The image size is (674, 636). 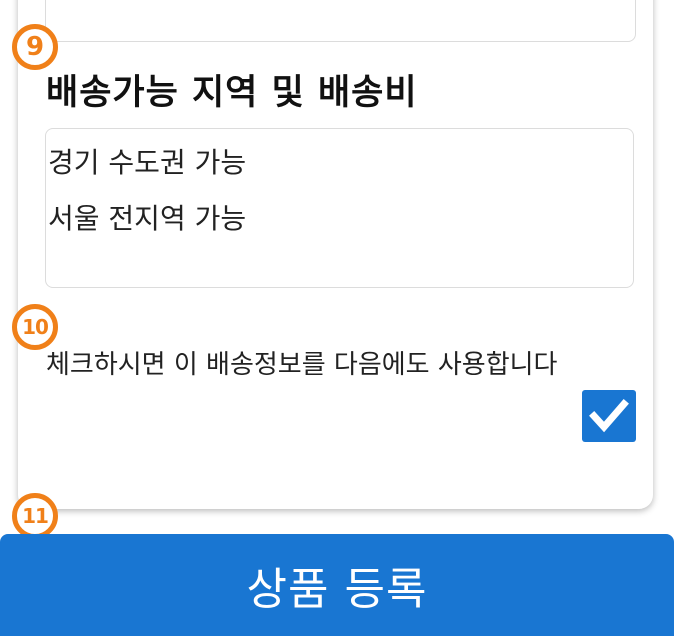 What do you see at coordinates (340, 21) in the screenshot?
I see `previous-input-field` at bounding box center [340, 21].